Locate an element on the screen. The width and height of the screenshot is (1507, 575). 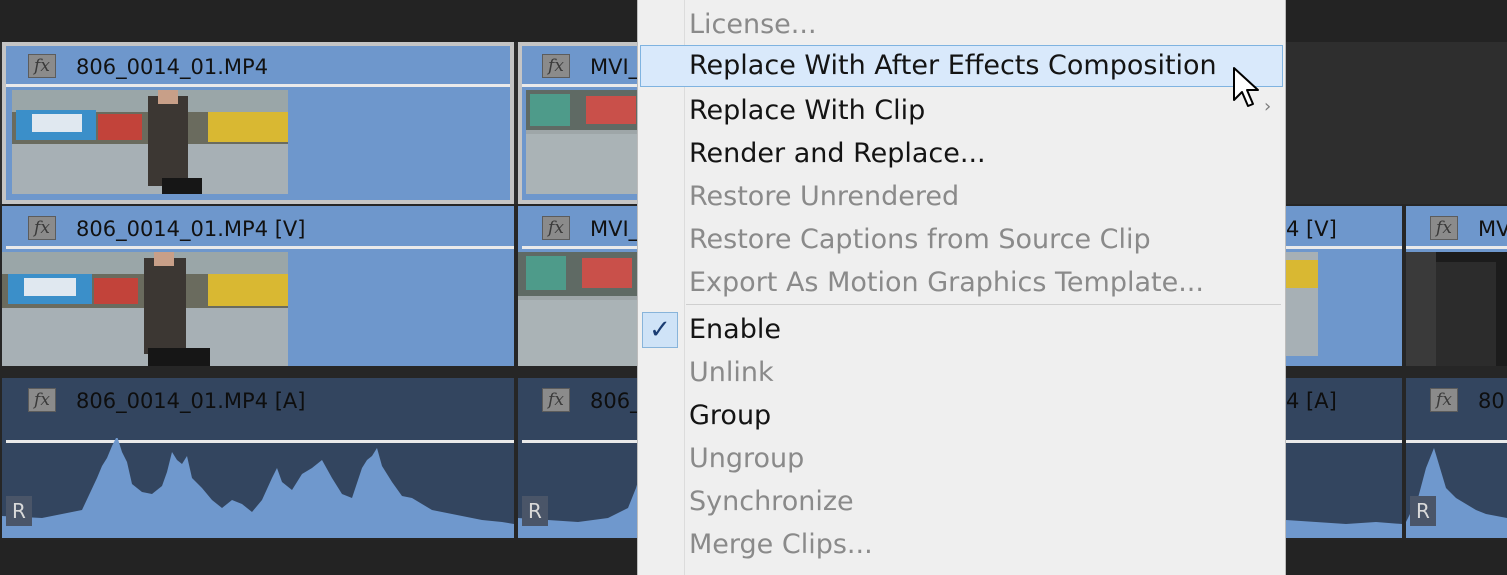
clip-v1-mvi: fx MVI_ is located at coordinates (583, 286).